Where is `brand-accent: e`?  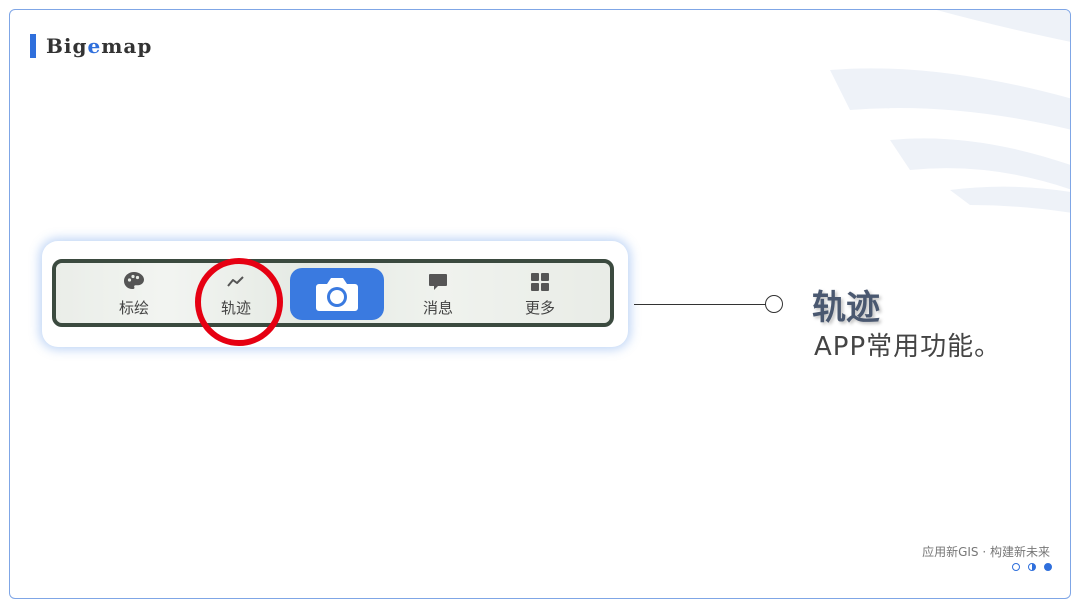 brand-accent: e is located at coordinates (94, 46).